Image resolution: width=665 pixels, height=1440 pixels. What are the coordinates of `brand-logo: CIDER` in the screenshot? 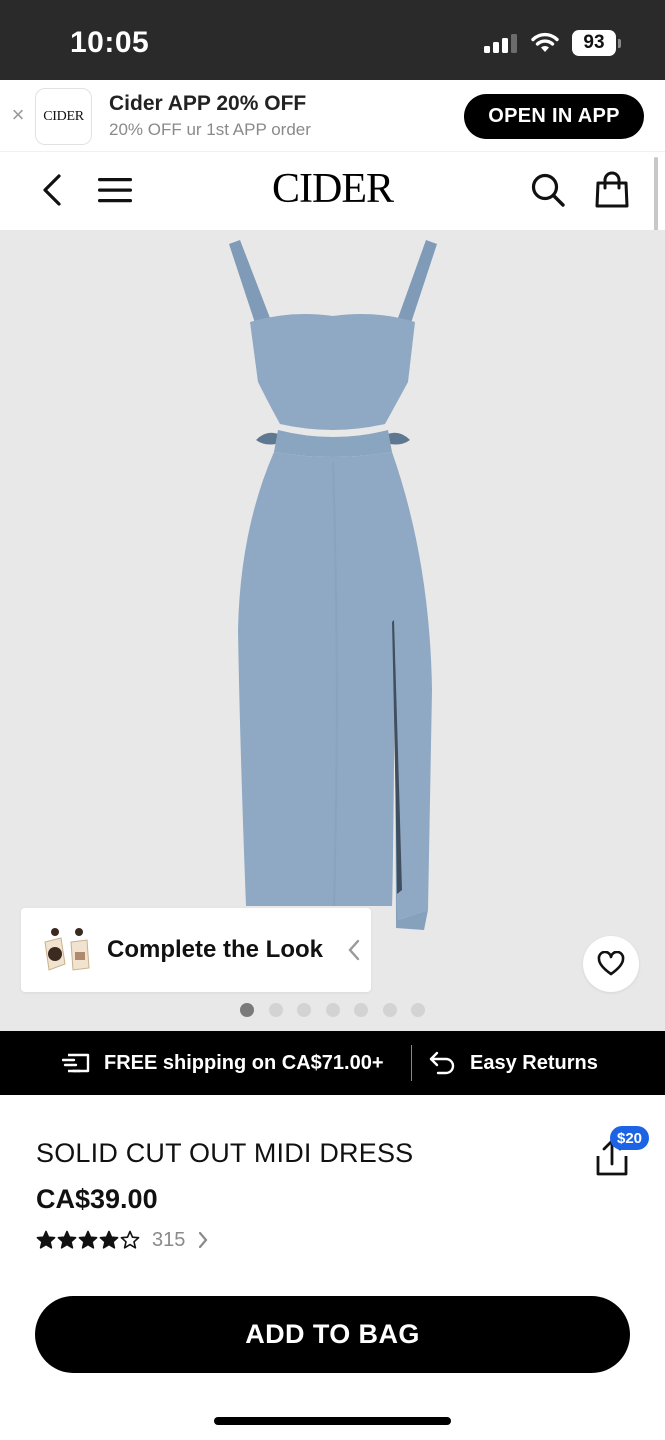 It's located at (332, 189).